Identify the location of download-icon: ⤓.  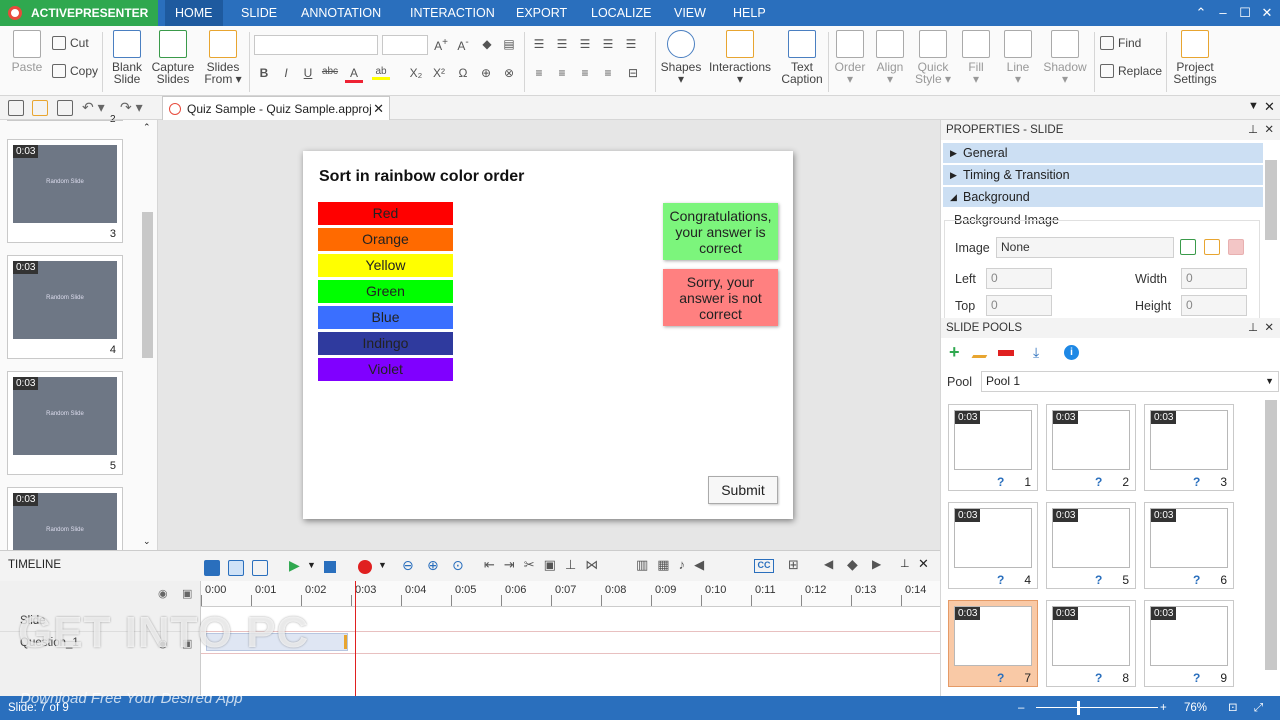
(1036, 352).